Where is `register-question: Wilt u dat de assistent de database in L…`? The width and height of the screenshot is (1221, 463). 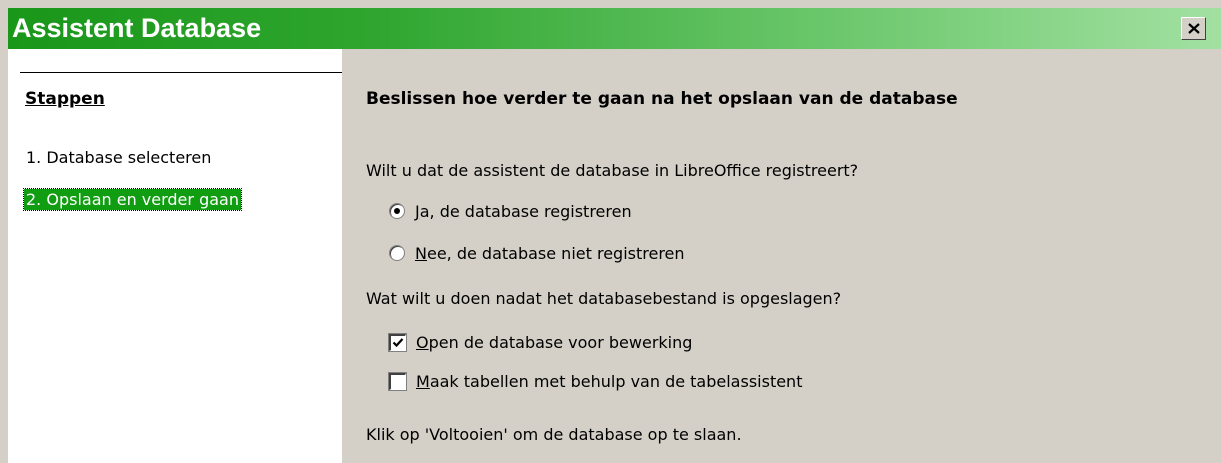 register-question: Wilt u dat de assistent de database in L… is located at coordinates (612, 170).